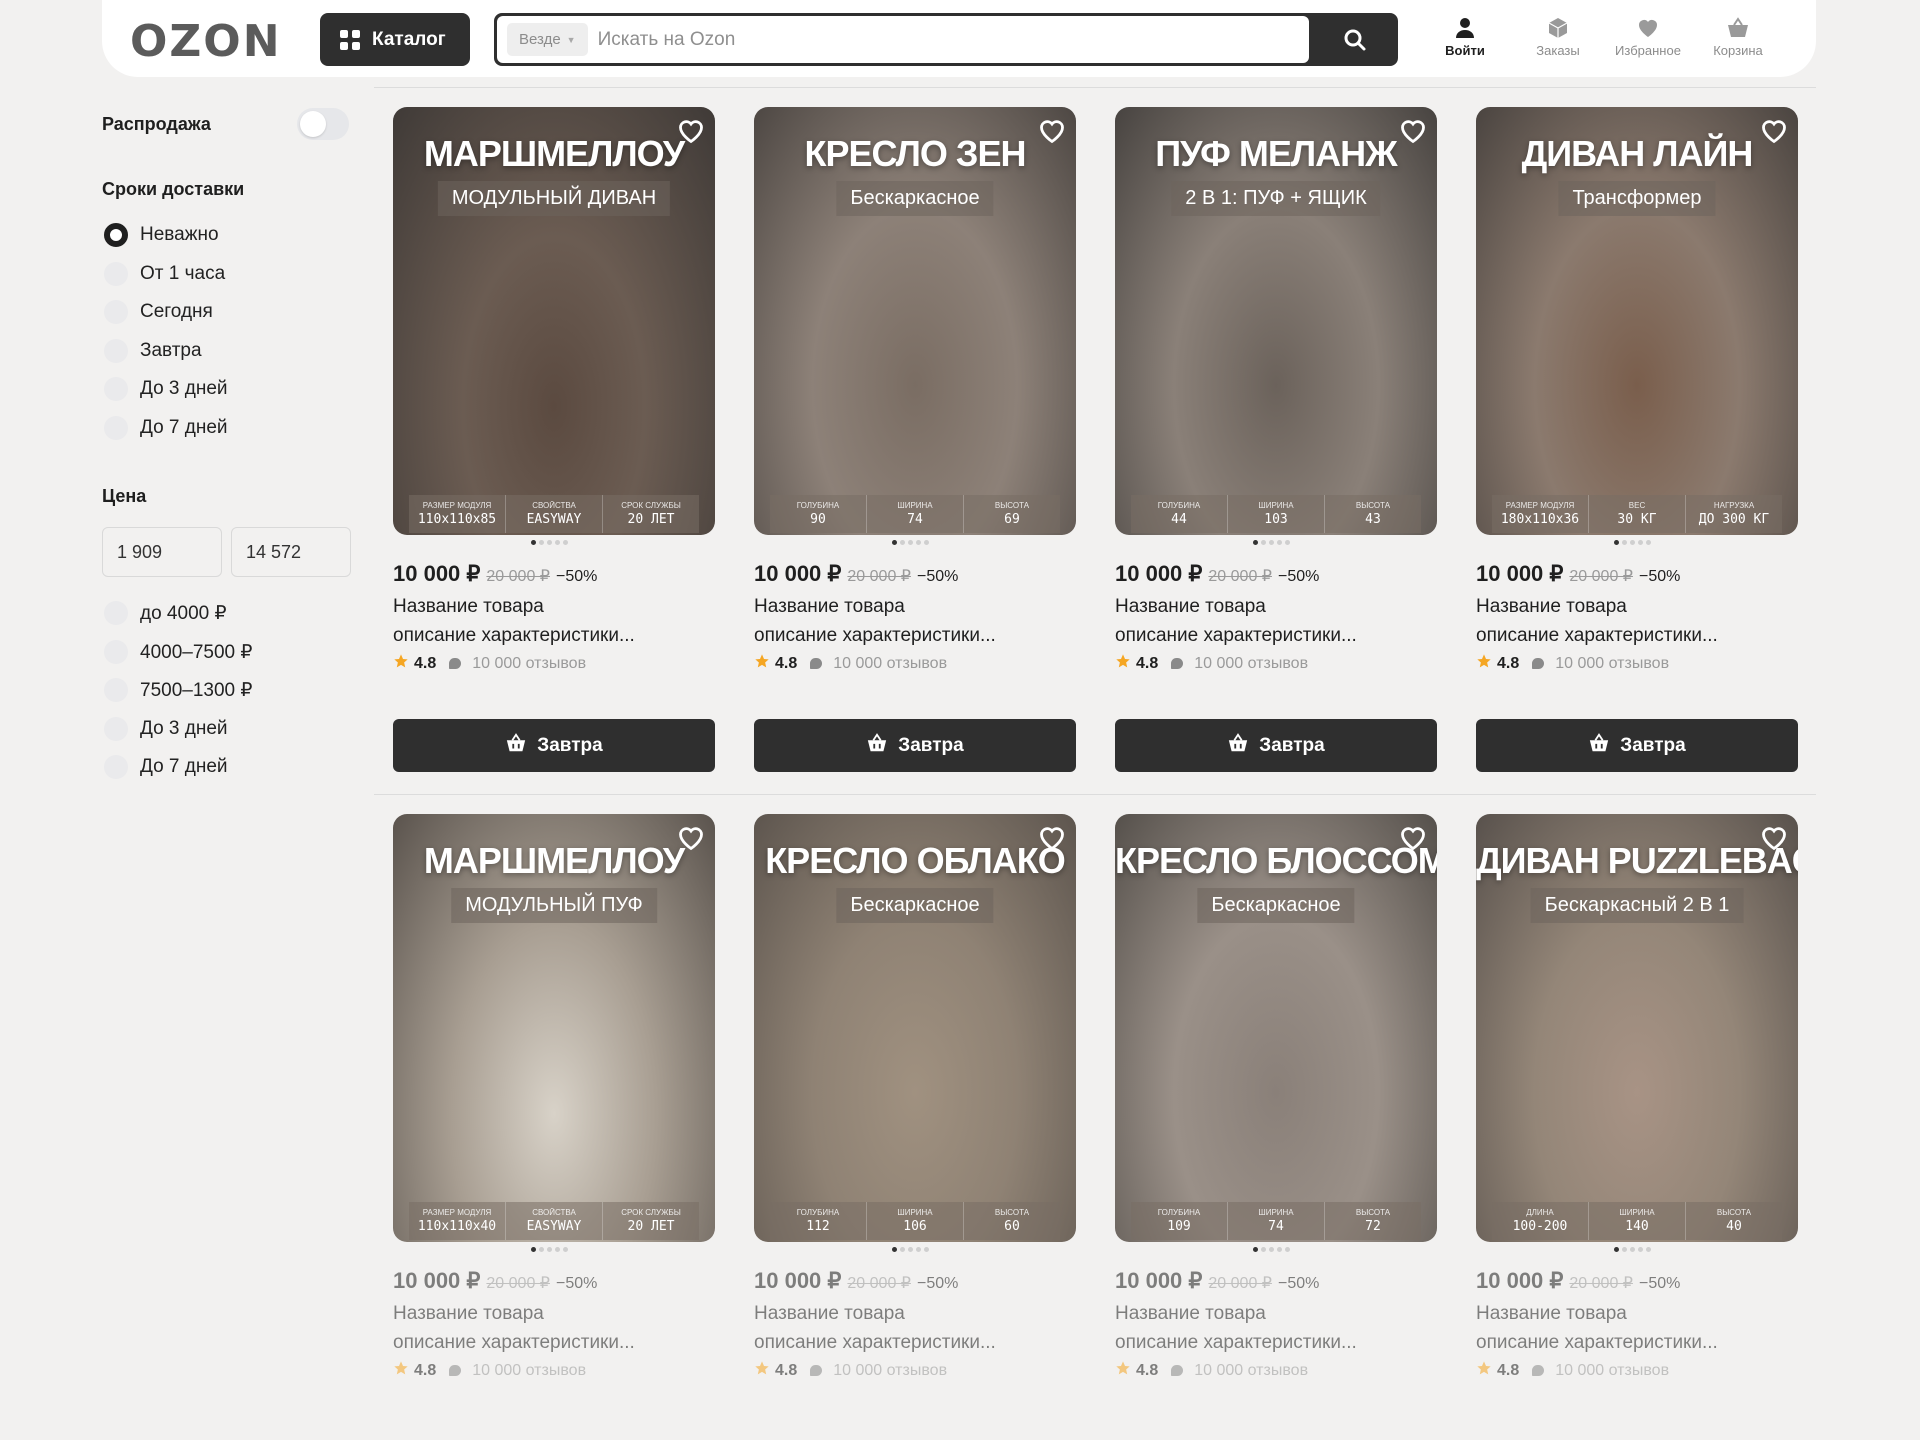 Image resolution: width=1920 pixels, height=1440 pixels. I want to click on sale-label: Распродажа, so click(156, 124).